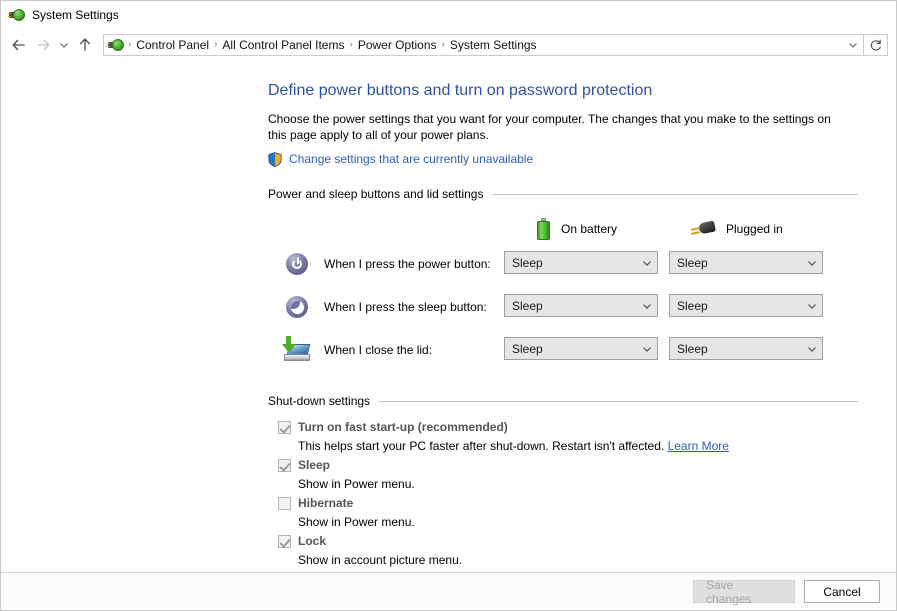 The width and height of the screenshot is (897, 611). I want to click on dialog-footer: Save changes Cancel, so click(448, 591).